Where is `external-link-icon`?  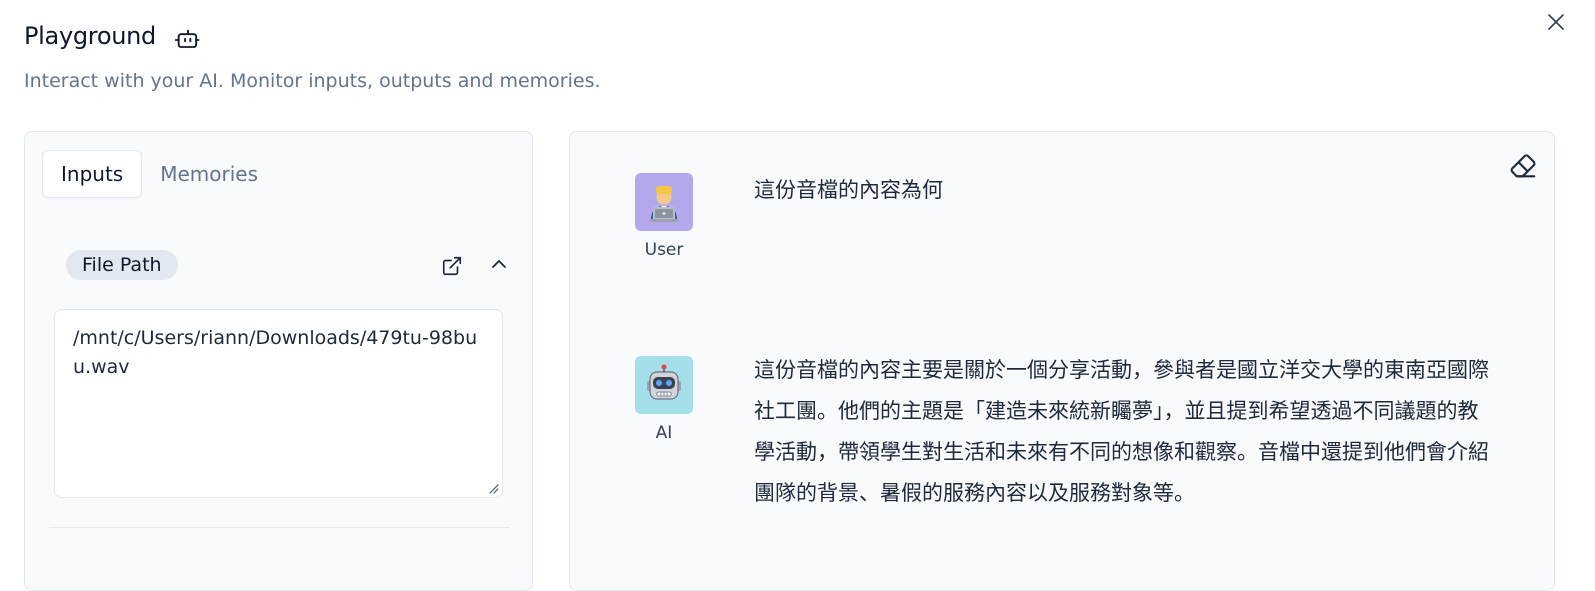
external-link-icon is located at coordinates (452, 266).